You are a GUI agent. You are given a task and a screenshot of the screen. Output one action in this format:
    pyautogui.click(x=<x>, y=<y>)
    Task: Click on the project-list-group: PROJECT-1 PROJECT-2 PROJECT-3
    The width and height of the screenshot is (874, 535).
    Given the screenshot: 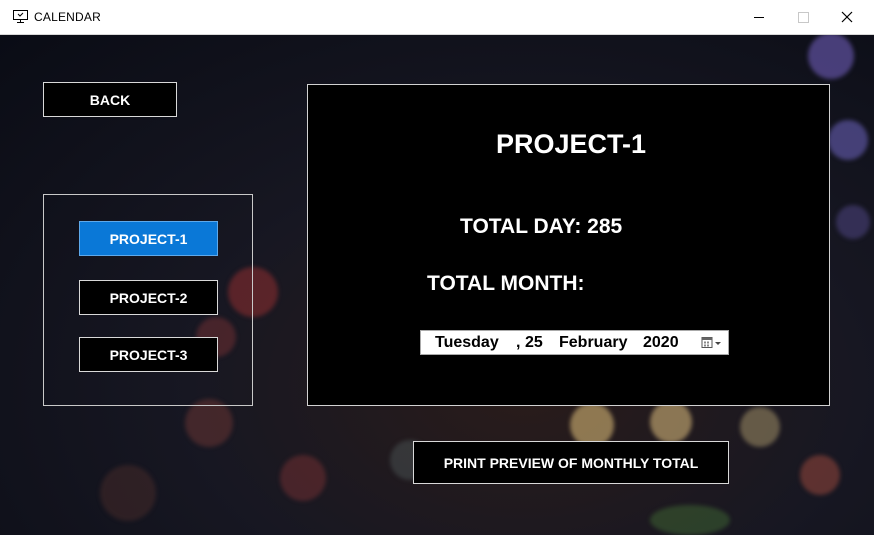 What is the action you would take?
    pyautogui.click(x=148, y=300)
    